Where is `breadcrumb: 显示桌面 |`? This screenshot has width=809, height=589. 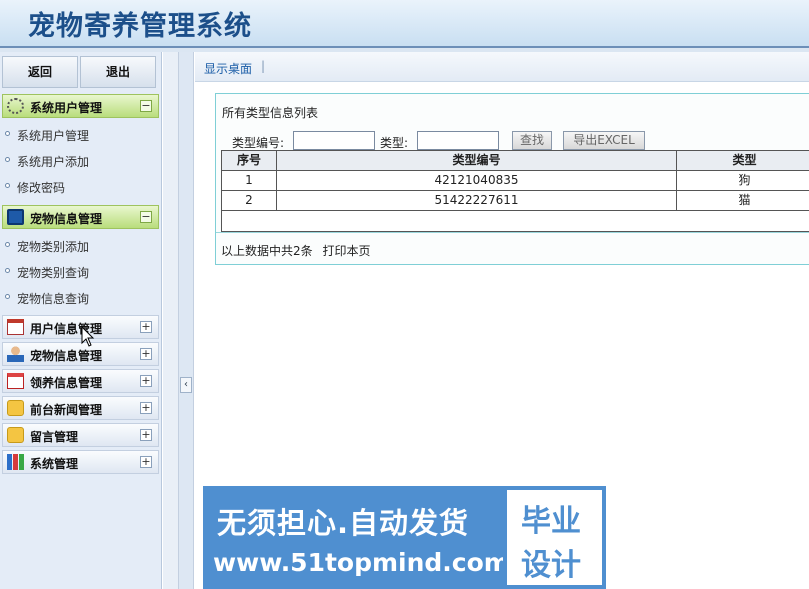 breadcrumb: 显示桌面 | is located at coordinates (502, 67).